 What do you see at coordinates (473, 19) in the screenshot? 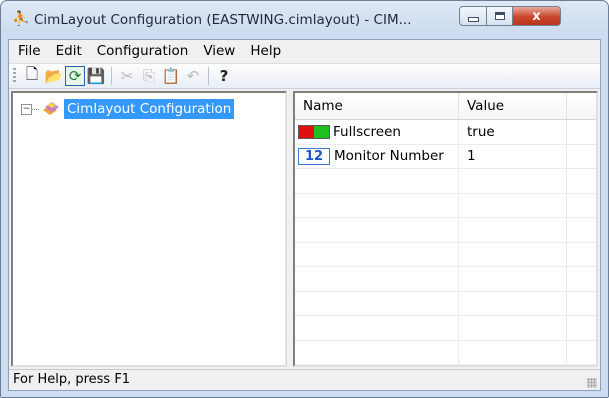
I see `minimize-icon` at bounding box center [473, 19].